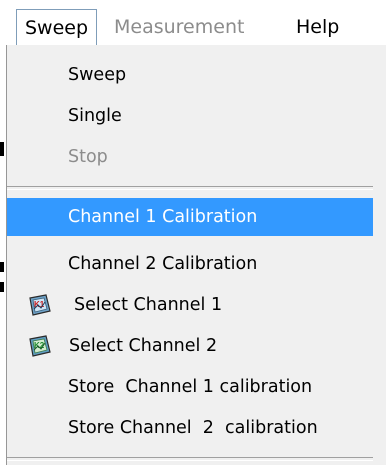 Image resolution: width=386 pixels, height=470 pixels. What do you see at coordinates (190, 157) in the screenshot?
I see `menu-item-stop: Stop` at bounding box center [190, 157].